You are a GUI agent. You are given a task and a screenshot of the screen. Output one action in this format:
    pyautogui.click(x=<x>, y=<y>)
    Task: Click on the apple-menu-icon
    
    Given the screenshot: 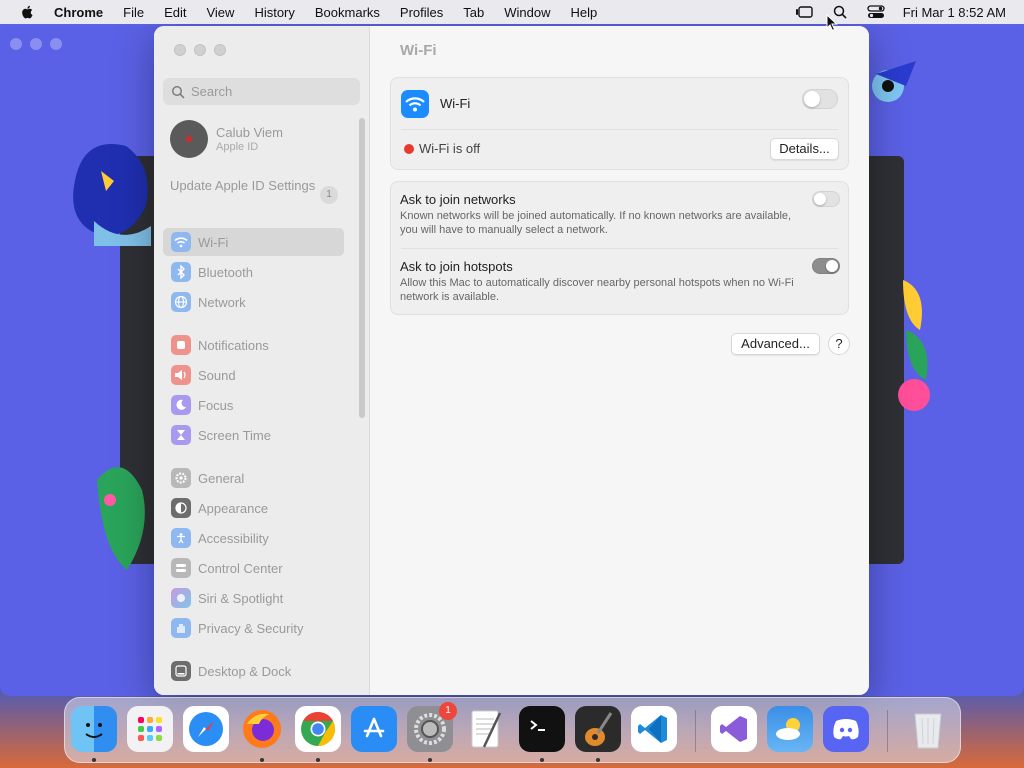 What is the action you would take?
    pyautogui.click(x=28, y=12)
    